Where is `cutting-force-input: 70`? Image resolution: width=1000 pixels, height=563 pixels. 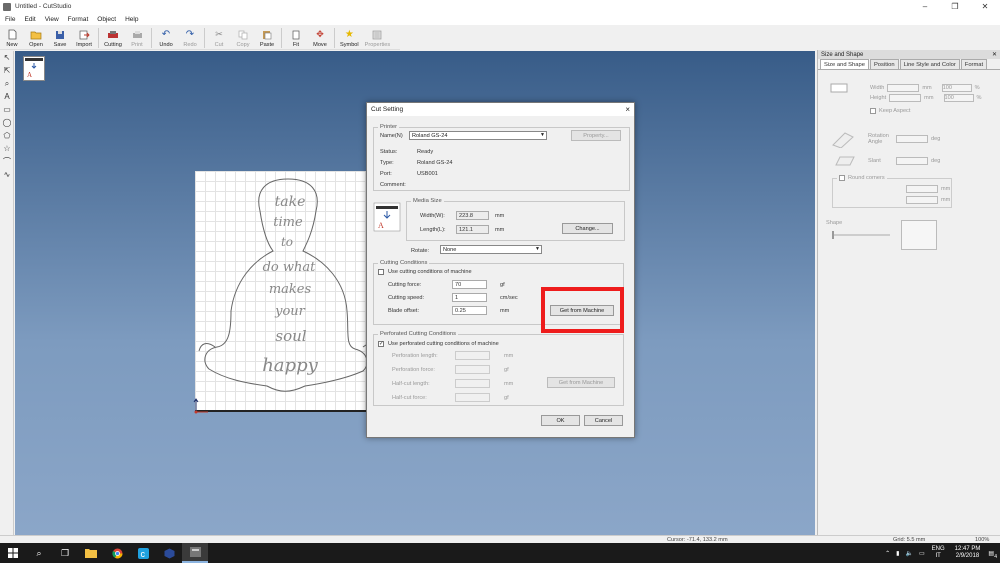
cutting-force-input: 70 is located at coordinates (469, 284).